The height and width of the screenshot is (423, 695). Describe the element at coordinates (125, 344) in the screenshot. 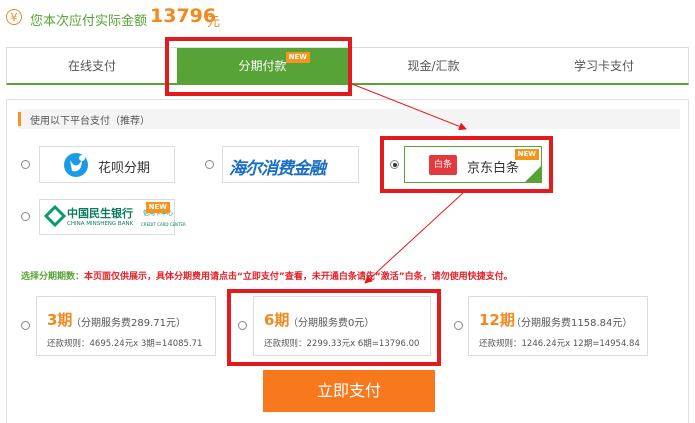

I see `plan-rule: 还款规则：4695.24元x 3期=14085.71` at that location.